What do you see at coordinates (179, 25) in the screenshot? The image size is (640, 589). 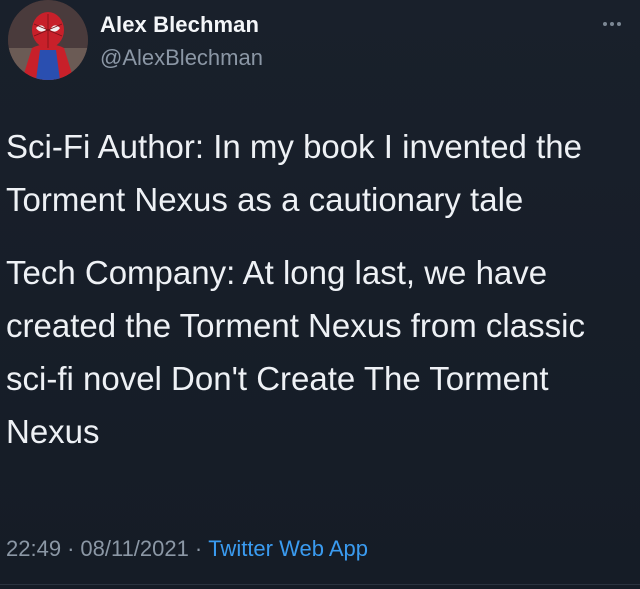 I see `author-name: Alex Blechman` at bounding box center [179, 25].